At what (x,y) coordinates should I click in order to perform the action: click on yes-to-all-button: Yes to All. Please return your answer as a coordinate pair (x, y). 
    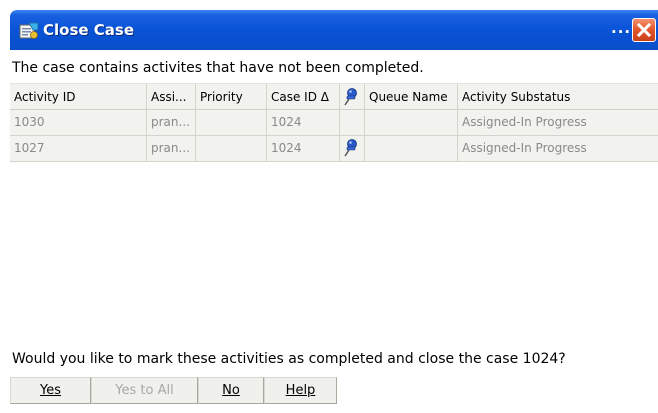
    Looking at the image, I should click on (144, 390).